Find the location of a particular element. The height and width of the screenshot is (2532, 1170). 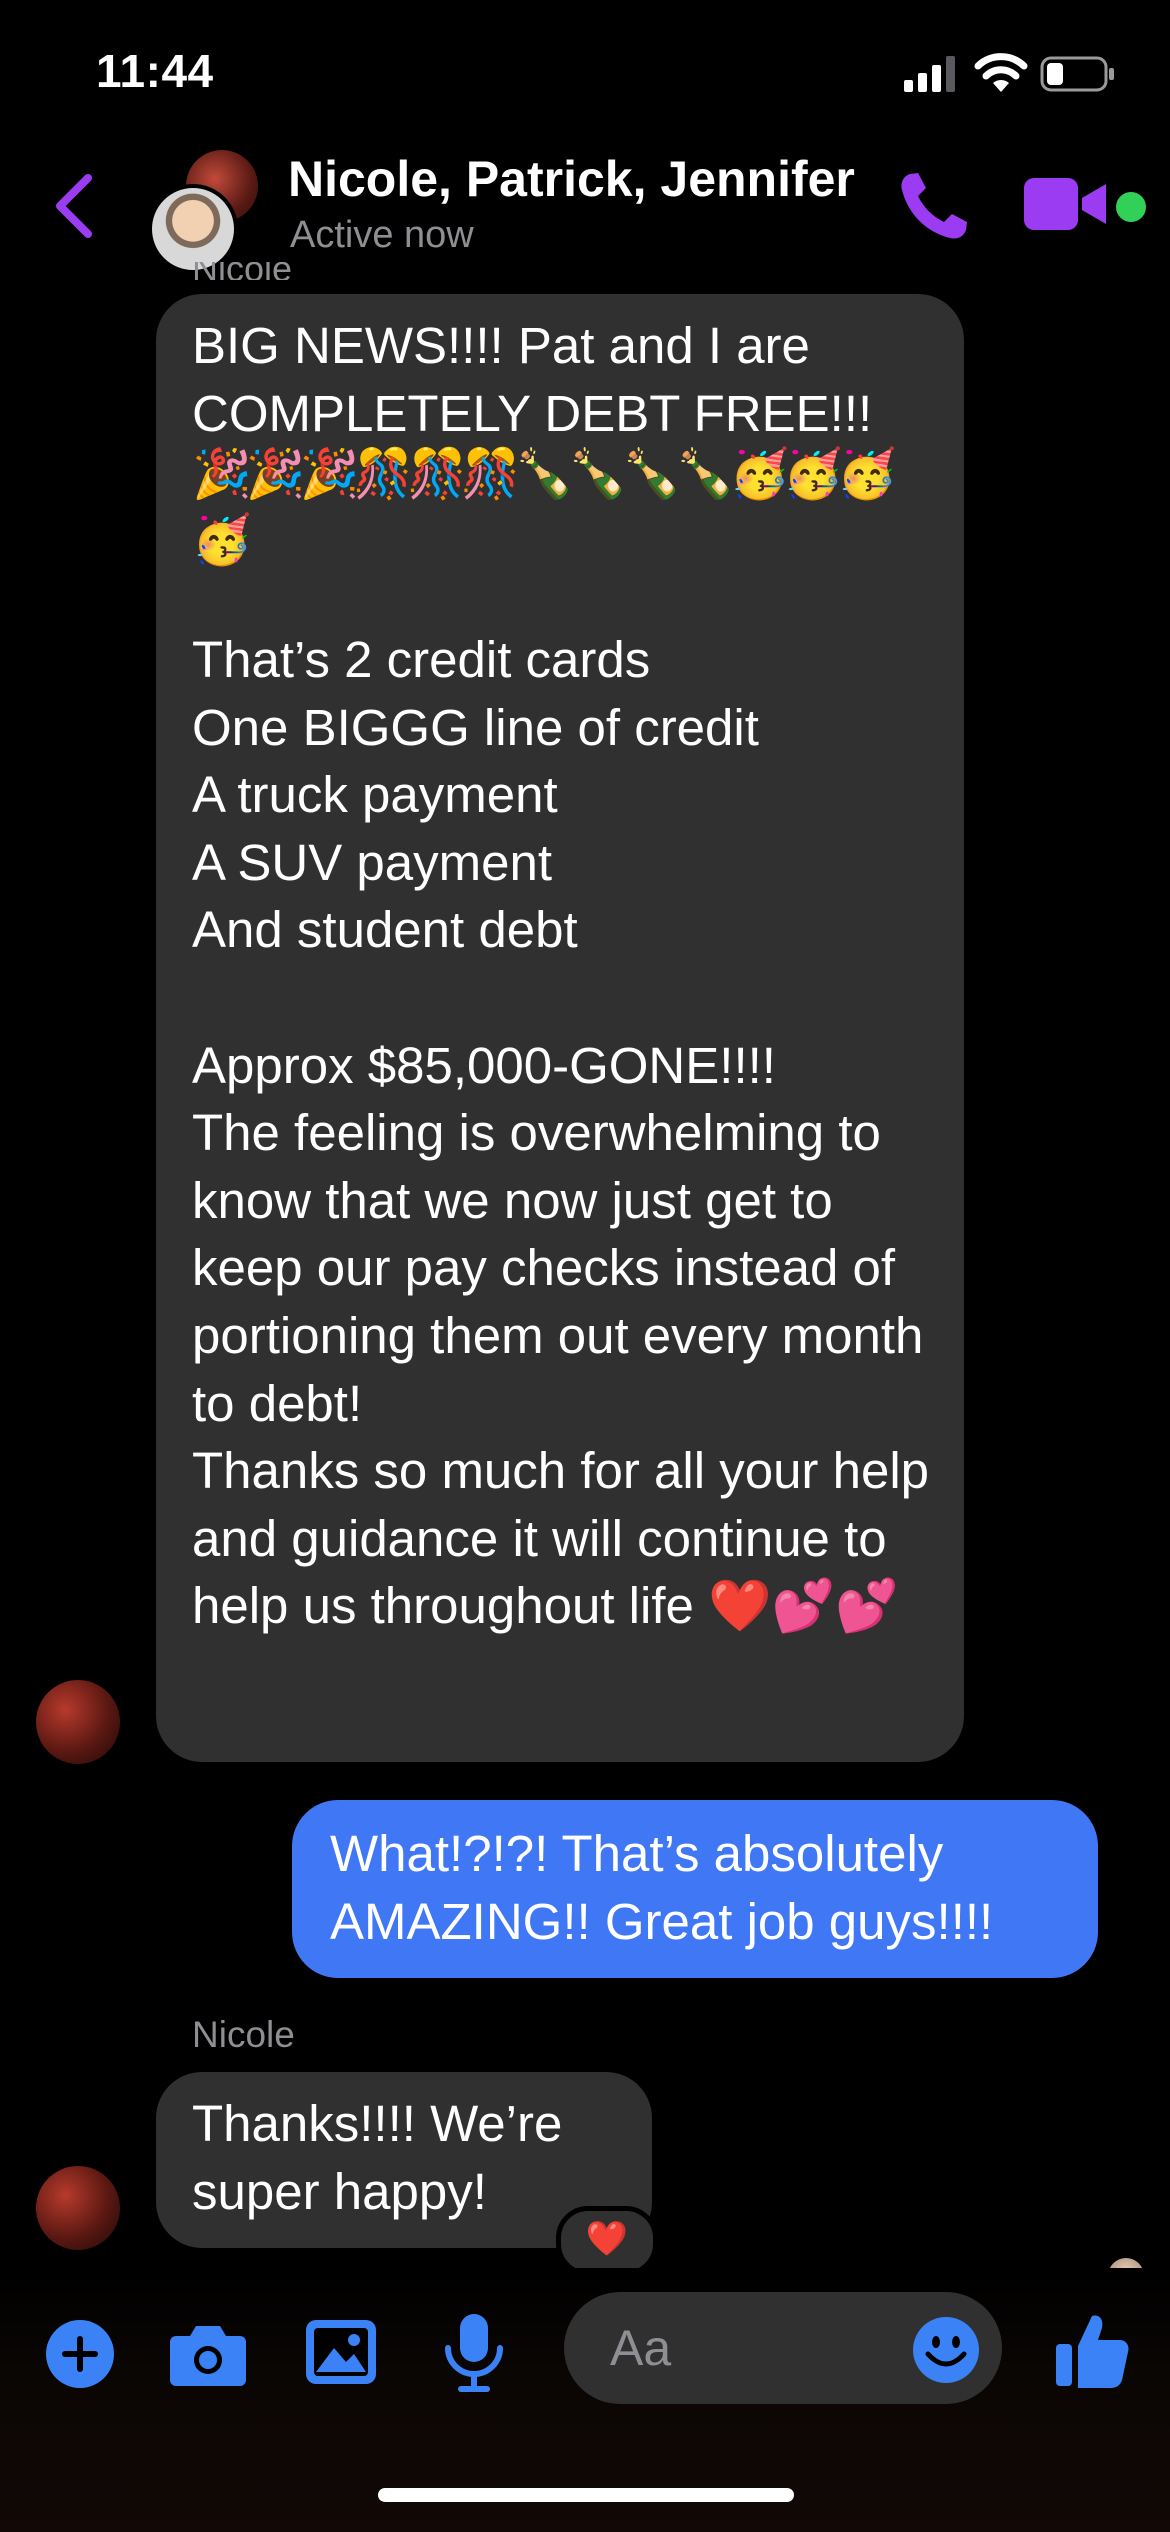

emoji-icon is located at coordinates (946, 2350).